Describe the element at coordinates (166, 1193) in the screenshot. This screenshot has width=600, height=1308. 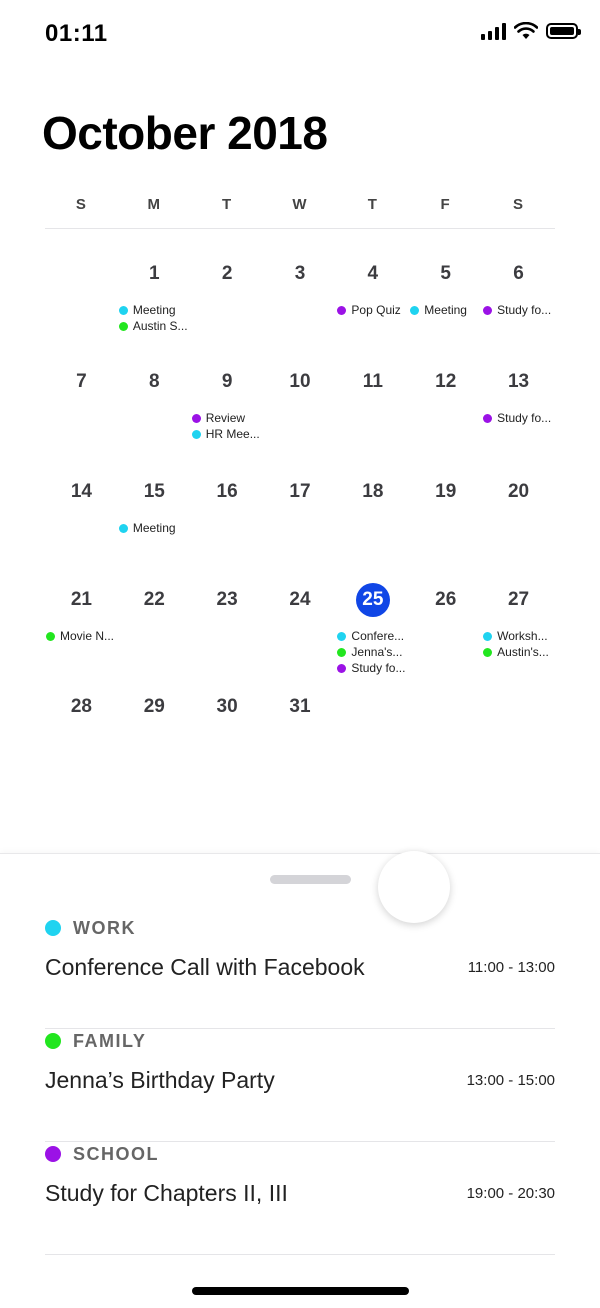
I see `event-title: Study for Chapters II, III` at that location.